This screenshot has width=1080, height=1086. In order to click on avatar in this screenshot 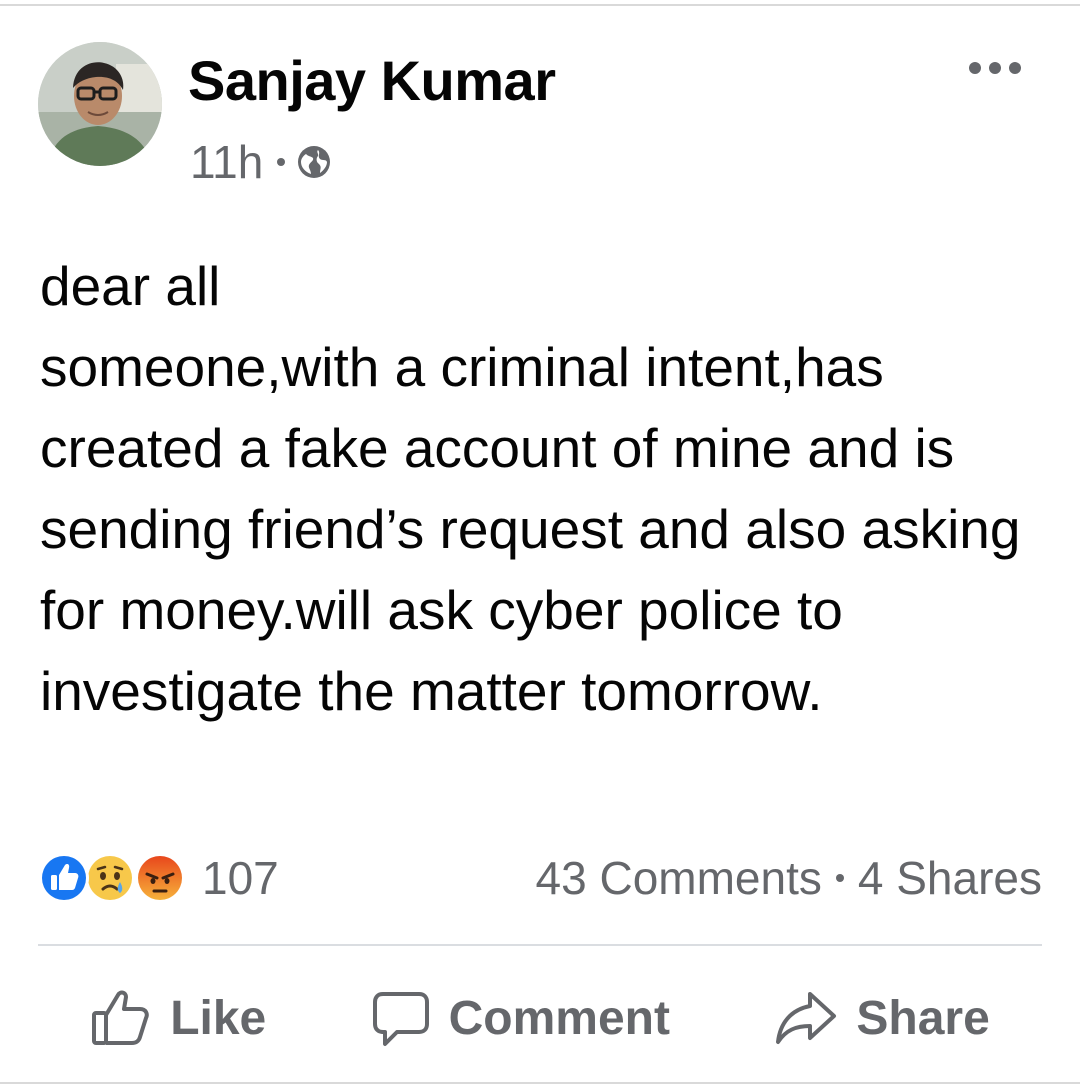, I will do `click(100, 104)`.